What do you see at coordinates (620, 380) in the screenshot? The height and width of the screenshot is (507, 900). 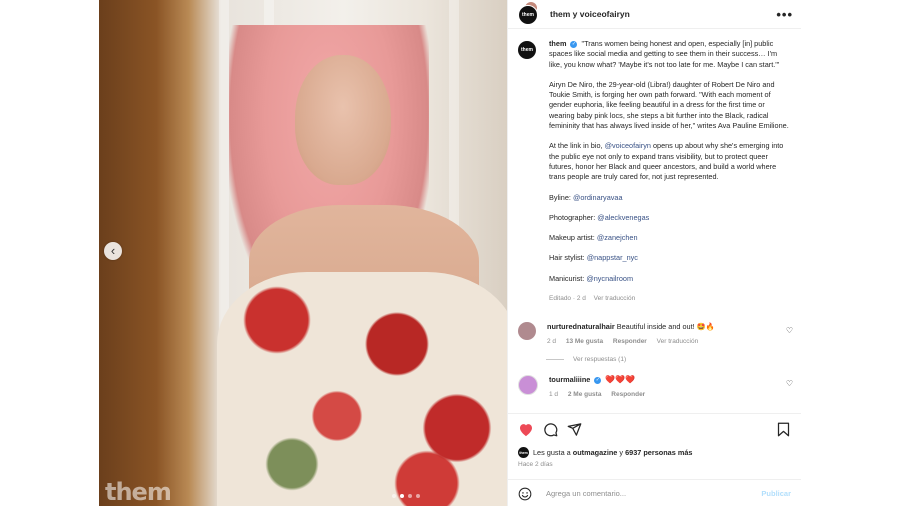 I see `comment-text: ❤️❤️❤️` at bounding box center [620, 380].